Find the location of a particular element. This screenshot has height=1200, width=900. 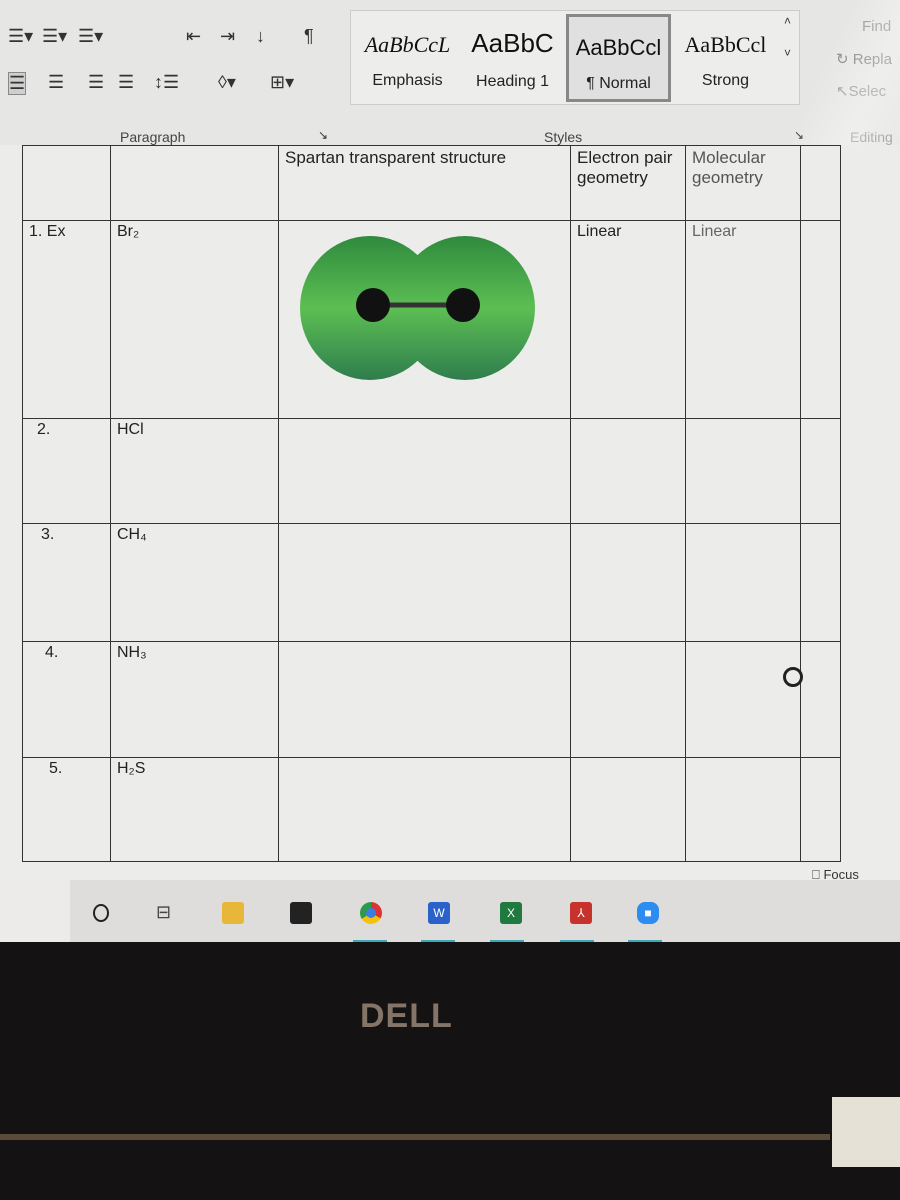

br2-molecule-image is located at coordinates (417, 308).